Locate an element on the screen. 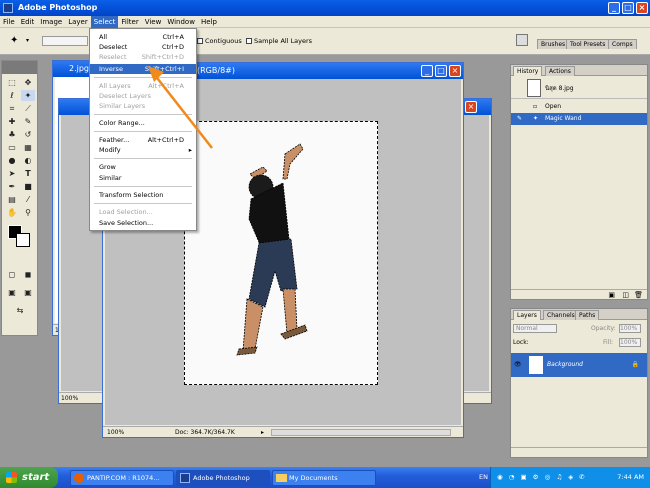  healing-tool-icon: ✚ is located at coordinates (12, 121).